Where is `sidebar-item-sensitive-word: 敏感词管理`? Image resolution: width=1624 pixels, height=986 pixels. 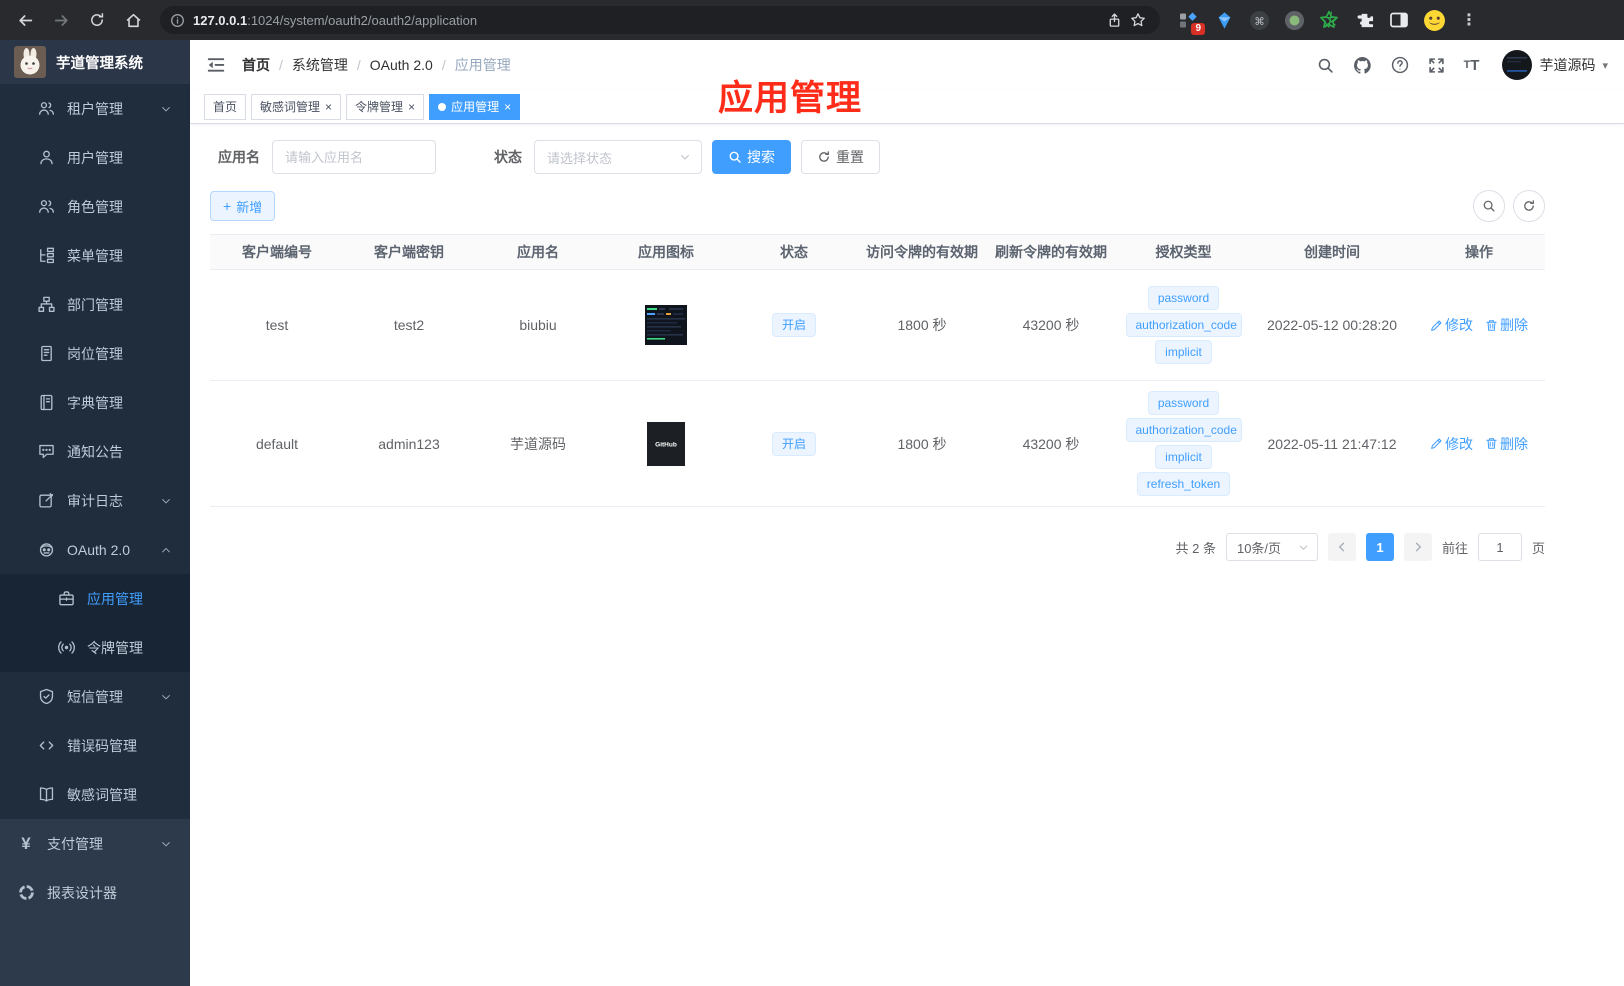
sidebar-item-sensitive-word: 敏感词管理 is located at coordinates (95, 794).